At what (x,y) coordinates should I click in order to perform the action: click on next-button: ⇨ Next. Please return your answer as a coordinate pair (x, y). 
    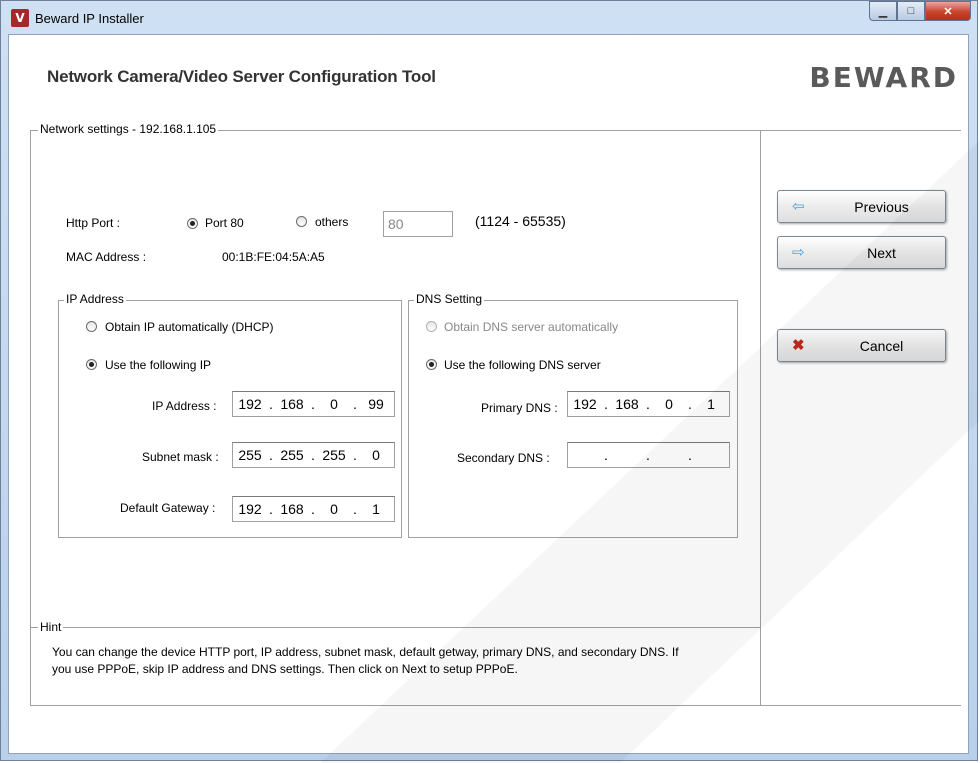
    Looking at the image, I should click on (861, 252).